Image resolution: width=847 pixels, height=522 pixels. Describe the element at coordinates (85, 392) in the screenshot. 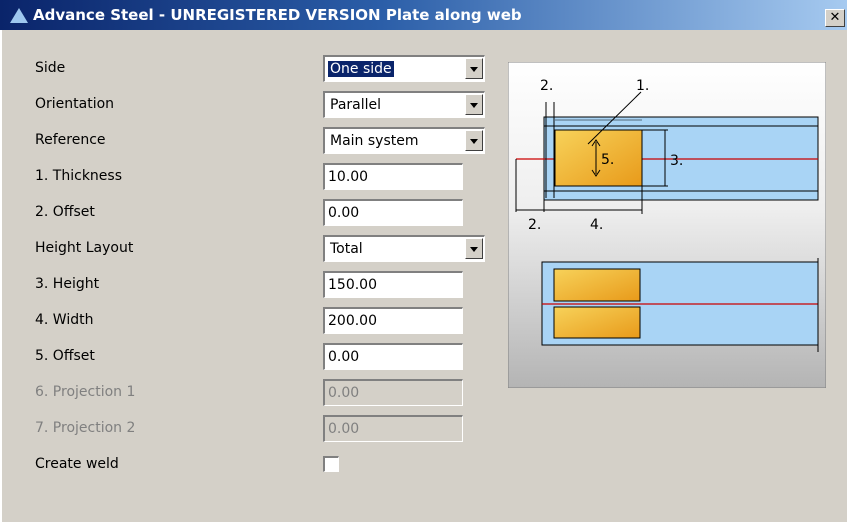

I see `projection1-label: 6. Projection 1` at that location.